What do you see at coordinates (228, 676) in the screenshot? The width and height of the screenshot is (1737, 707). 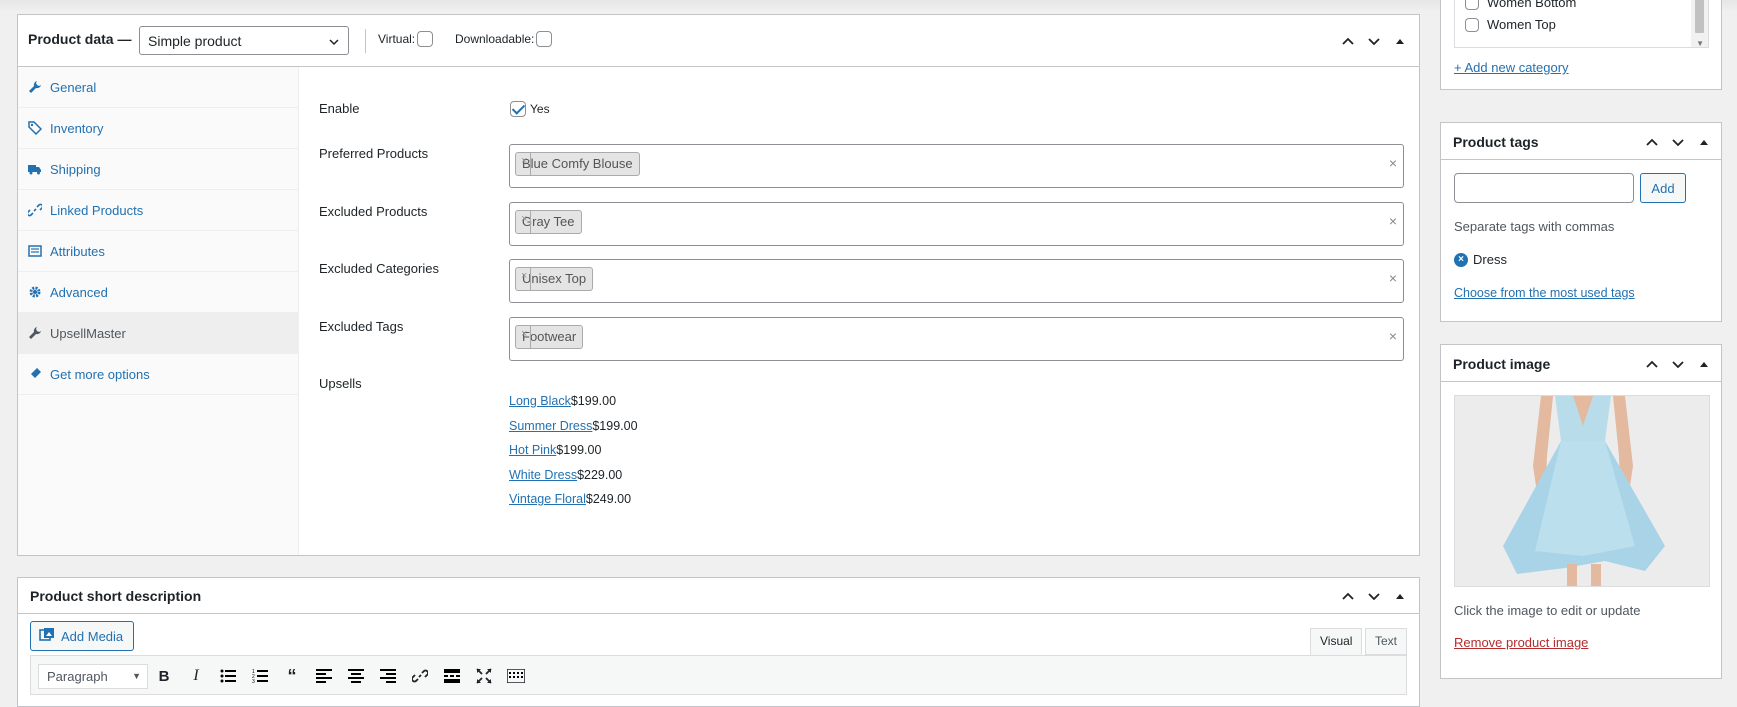 I see `bullet-list-icon` at bounding box center [228, 676].